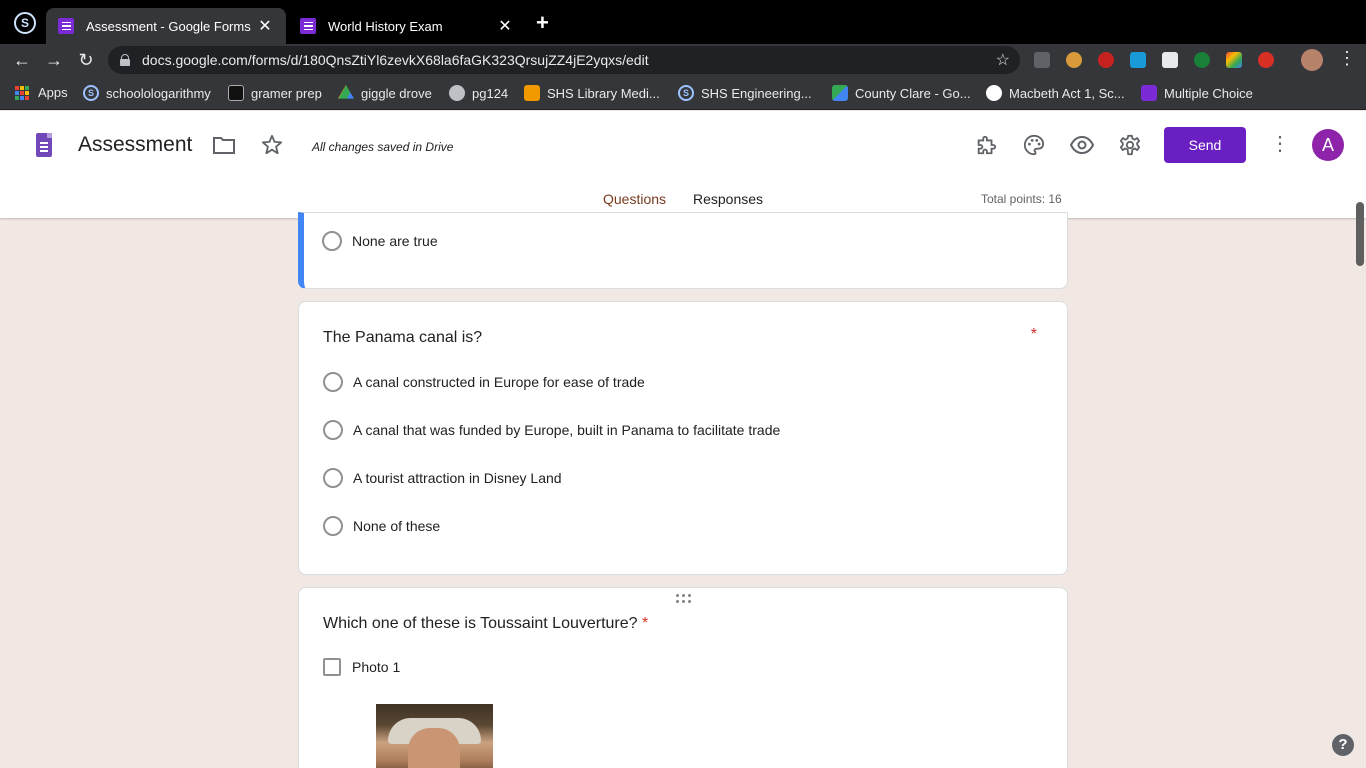  Describe the element at coordinates (1343, 745) in the screenshot. I see `help-icon: ?` at that location.